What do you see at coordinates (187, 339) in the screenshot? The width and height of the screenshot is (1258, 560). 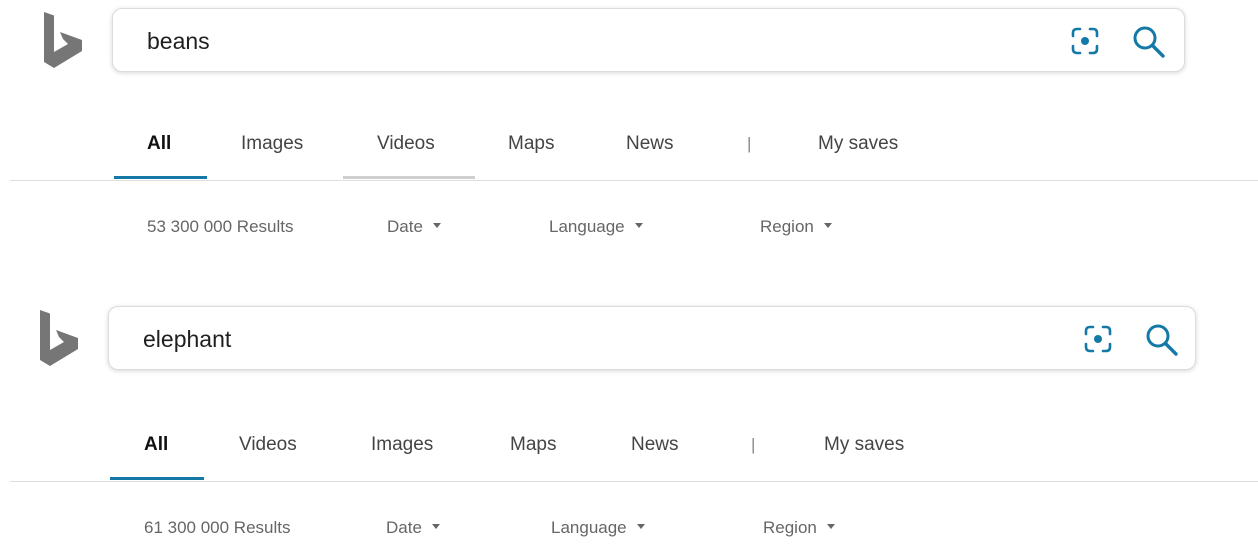 I see `search-input: elephant` at bounding box center [187, 339].